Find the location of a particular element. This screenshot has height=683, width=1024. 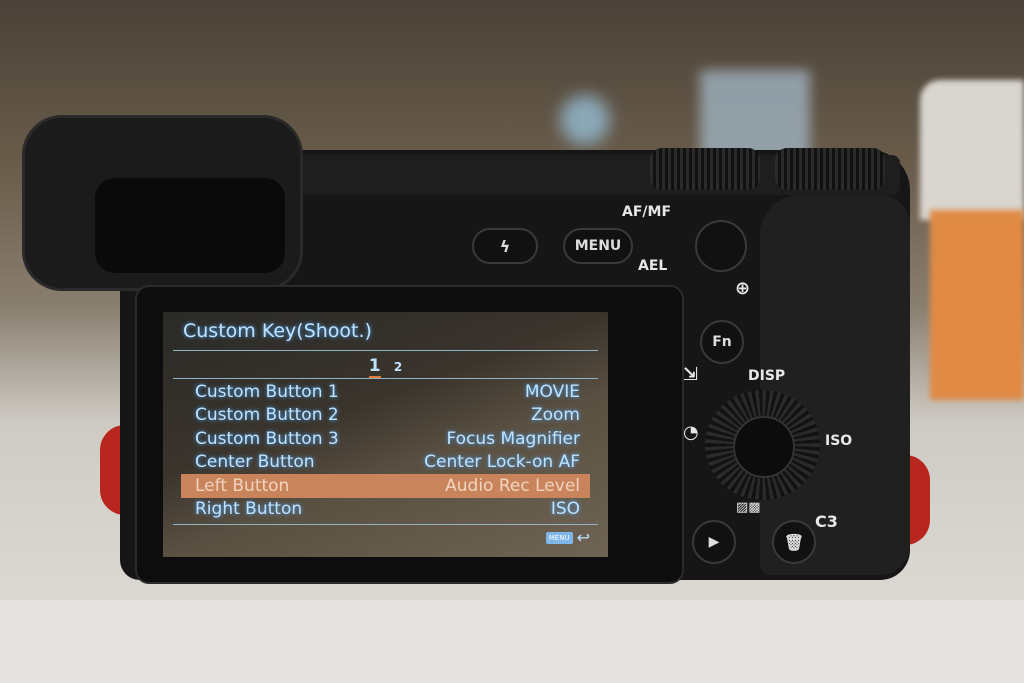

ael-label: AEL is located at coordinates (653, 266).